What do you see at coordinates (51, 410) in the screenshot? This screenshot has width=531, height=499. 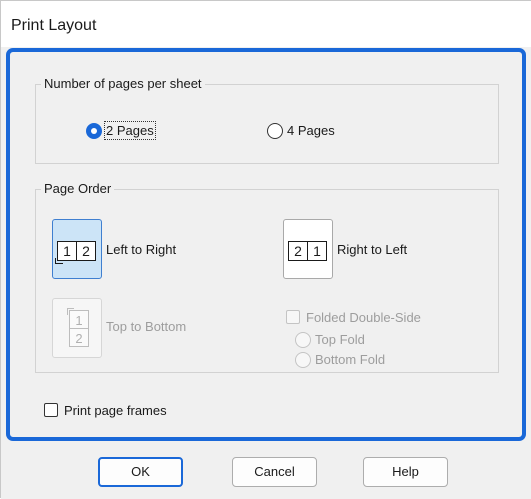 I see `print-page-frames-checkbox` at bounding box center [51, 410].